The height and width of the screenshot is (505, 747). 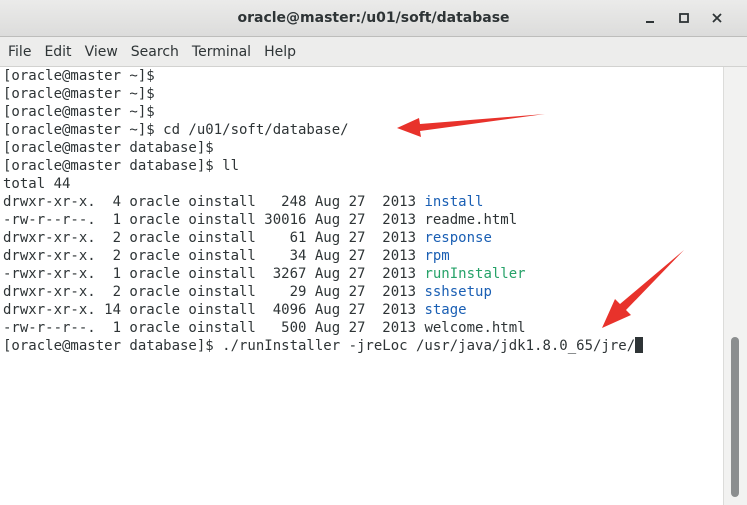 I want to click on file-name: readme.html, so click(x=471, y=220).